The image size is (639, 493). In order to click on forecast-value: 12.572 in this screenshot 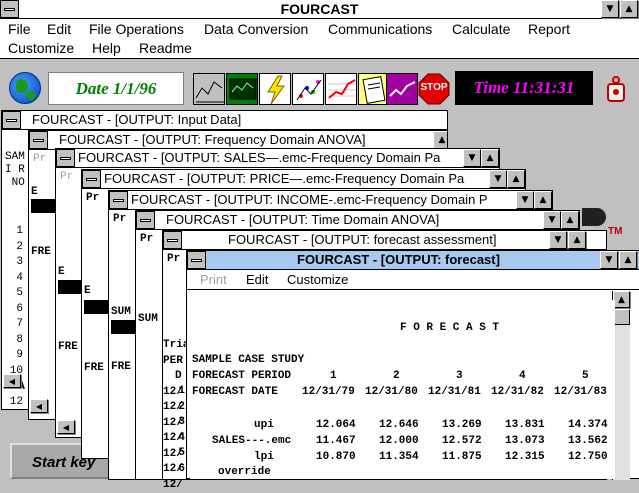, I will do `click(462, 441)`.